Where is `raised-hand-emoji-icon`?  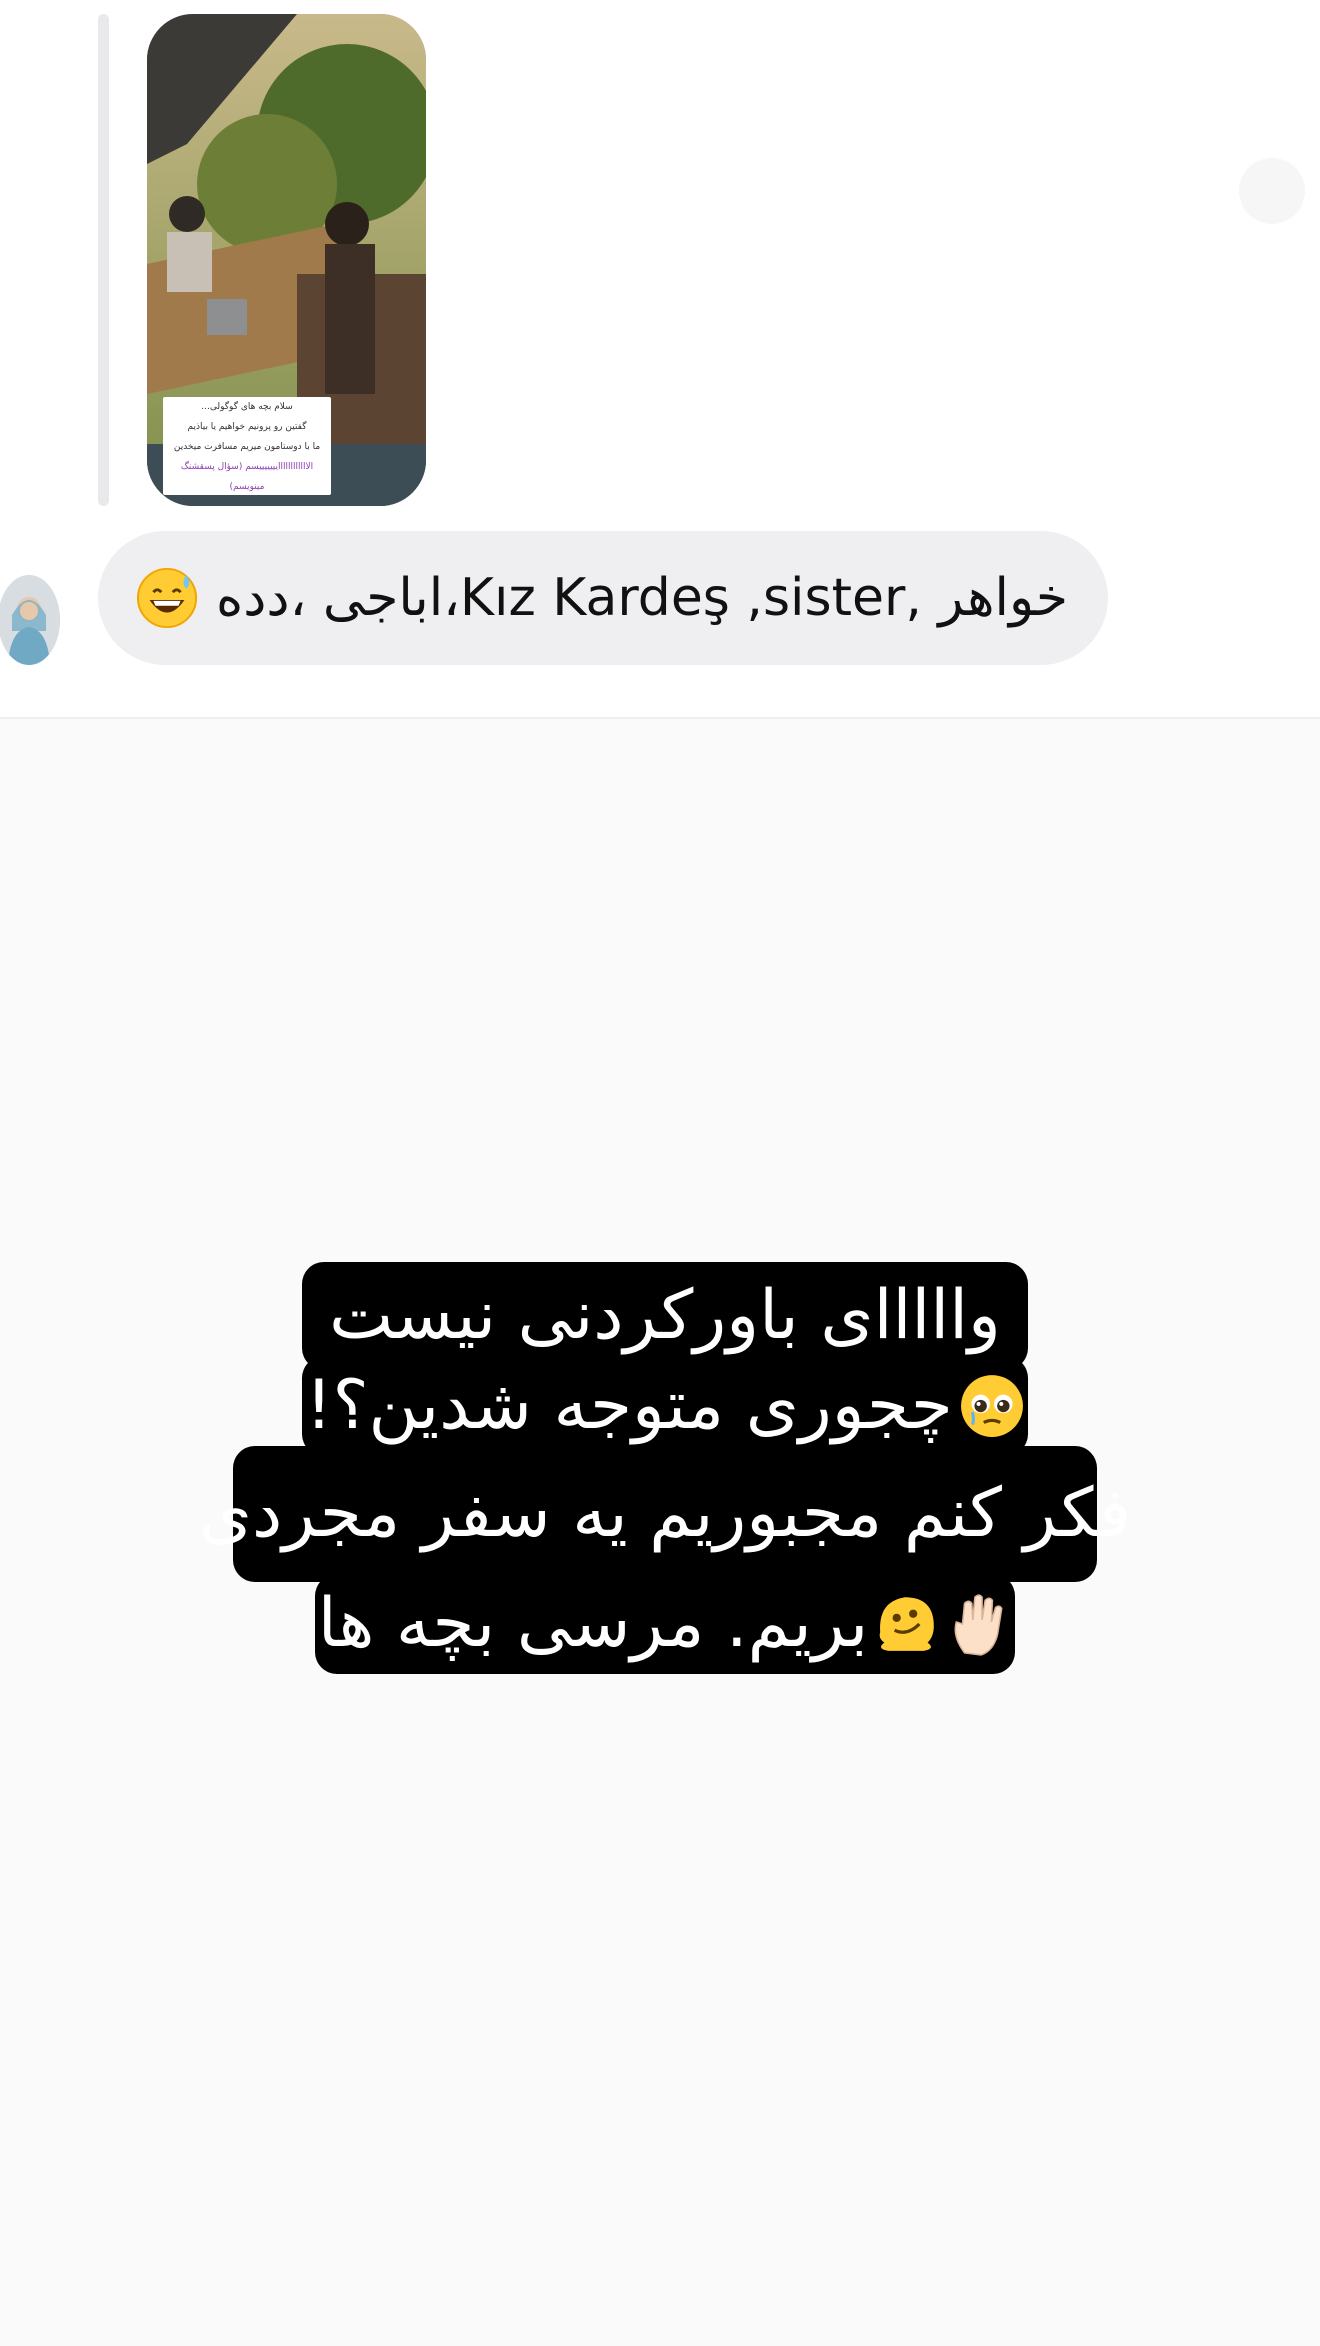 raised-hand-emoji-icon is located at coordinates (978, 1625).